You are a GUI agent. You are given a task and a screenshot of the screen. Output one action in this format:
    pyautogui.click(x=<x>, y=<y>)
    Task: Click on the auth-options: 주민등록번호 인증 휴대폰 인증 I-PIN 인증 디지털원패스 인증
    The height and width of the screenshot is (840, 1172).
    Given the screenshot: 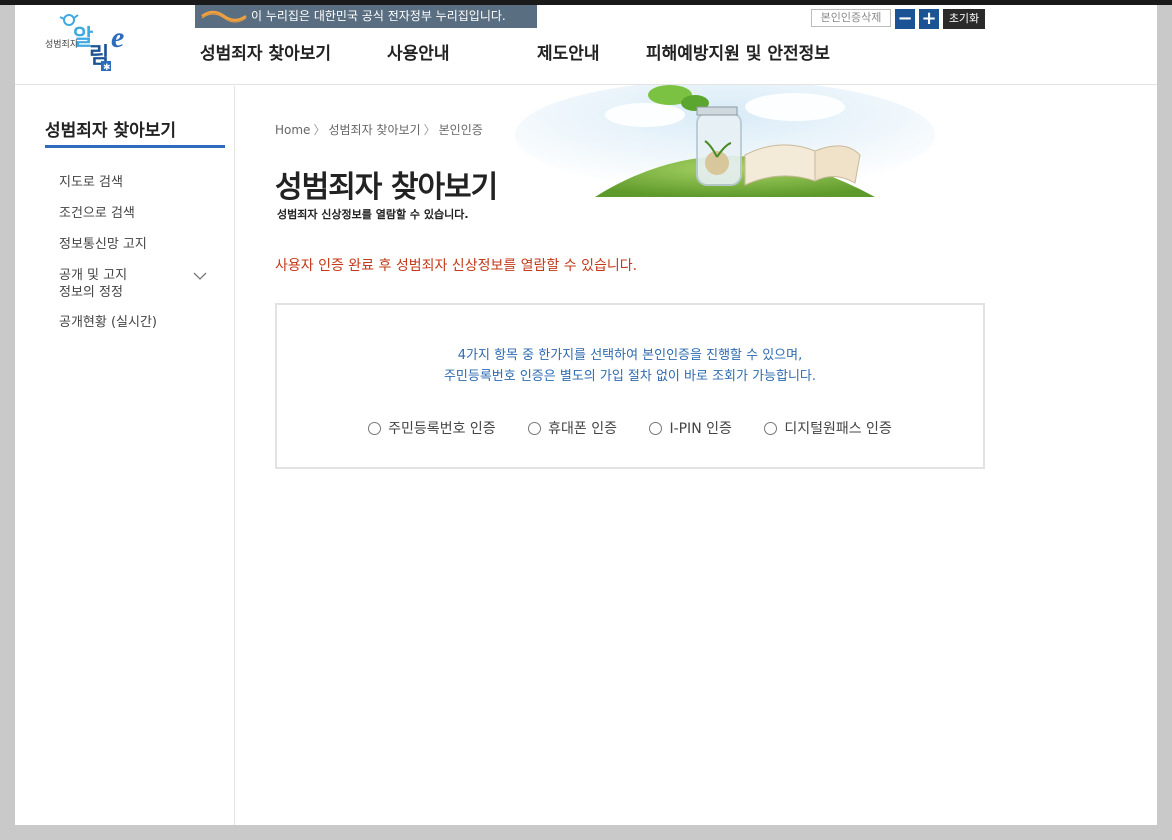 What is the action you would take?
    pyautogui.click(x=630, y=428)
    